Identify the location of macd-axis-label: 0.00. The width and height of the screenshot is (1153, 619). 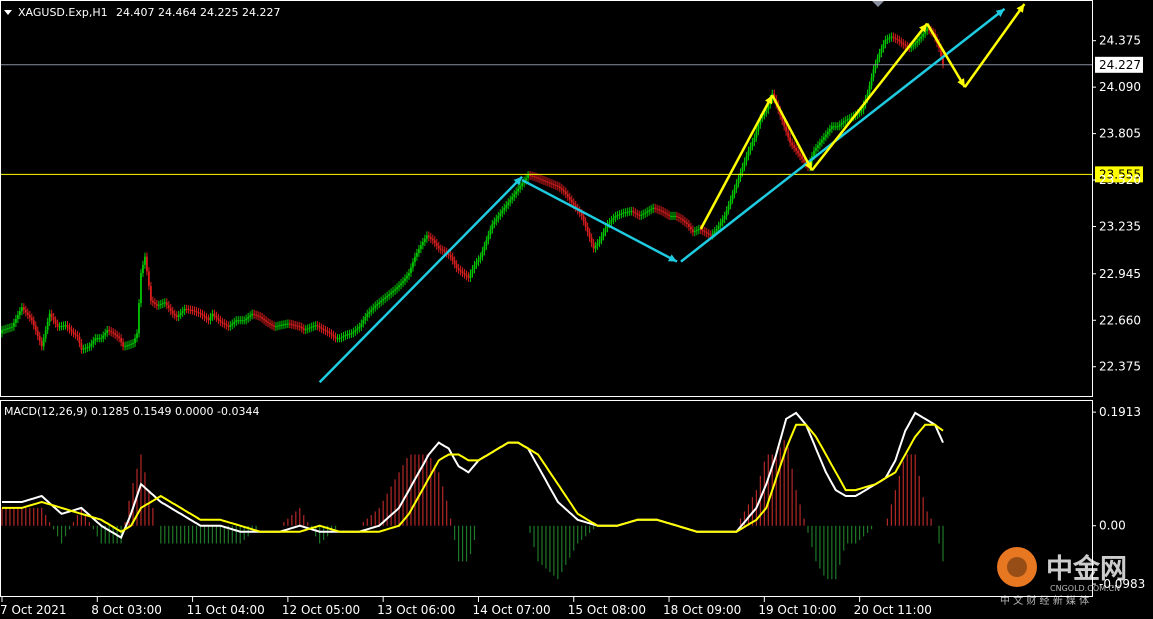
(1112, 526).